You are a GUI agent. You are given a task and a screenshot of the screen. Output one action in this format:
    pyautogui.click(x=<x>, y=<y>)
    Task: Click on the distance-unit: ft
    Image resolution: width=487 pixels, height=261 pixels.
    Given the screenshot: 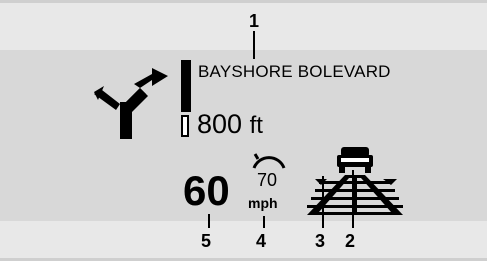 What is the action you would take?
    pyautogui.click(x=256, y=125)
    